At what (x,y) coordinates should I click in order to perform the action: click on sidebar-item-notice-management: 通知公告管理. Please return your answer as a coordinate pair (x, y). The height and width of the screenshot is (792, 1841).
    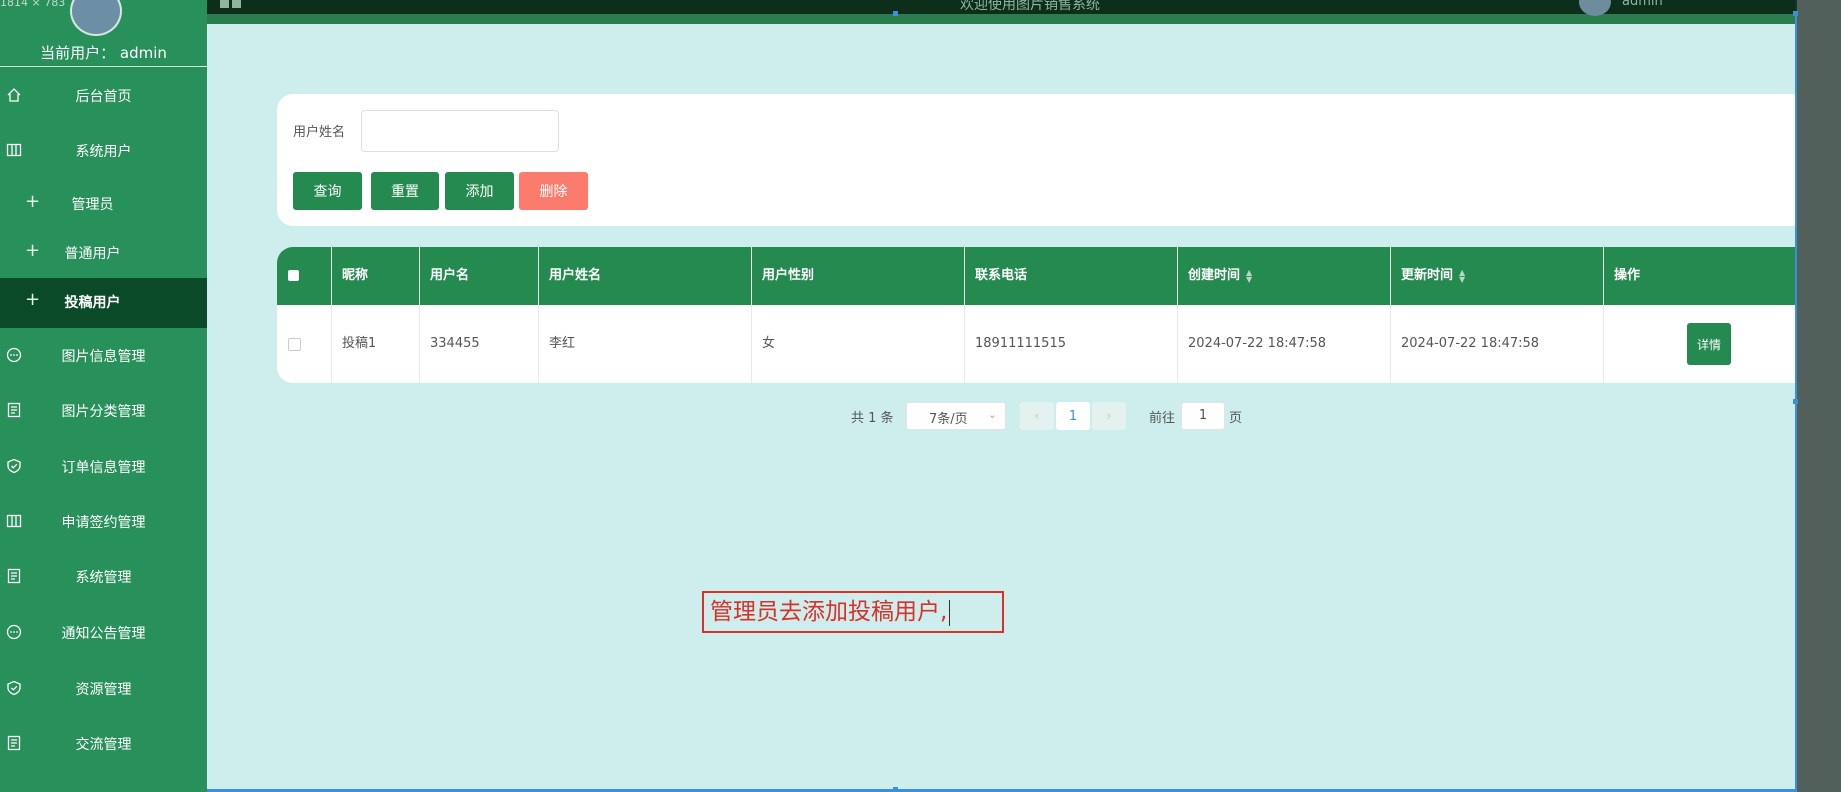
    Looking at the image, I should click on (103, 633).